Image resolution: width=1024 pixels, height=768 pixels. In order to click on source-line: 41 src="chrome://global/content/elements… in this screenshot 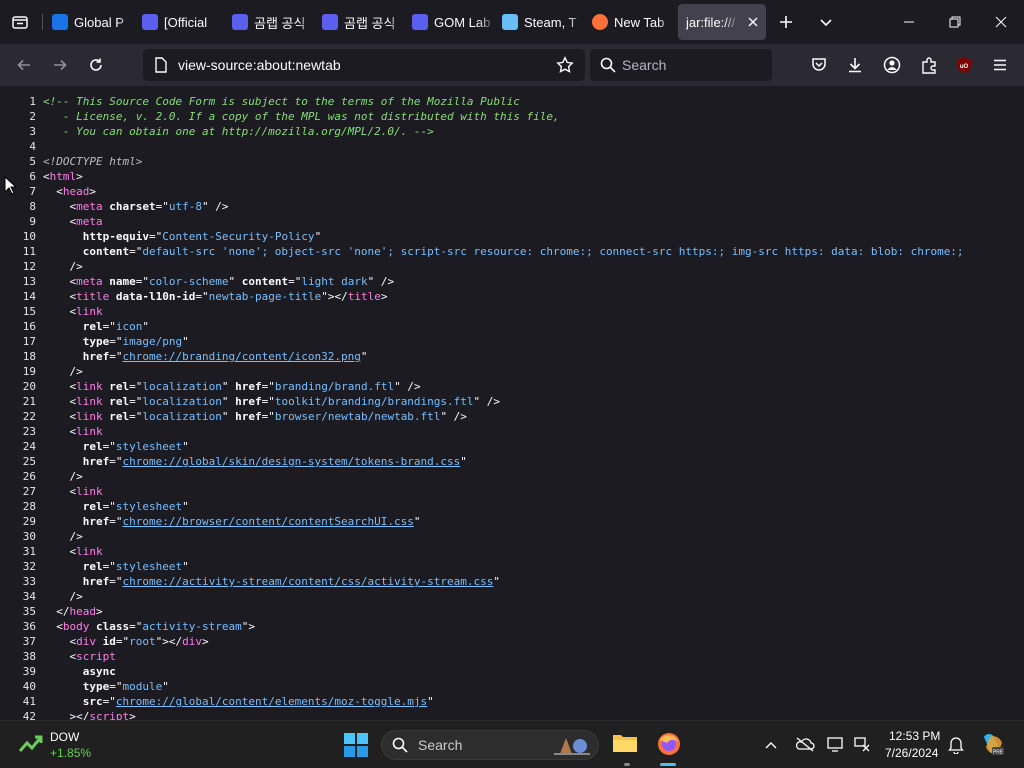, I will do `click(512, 701)`.